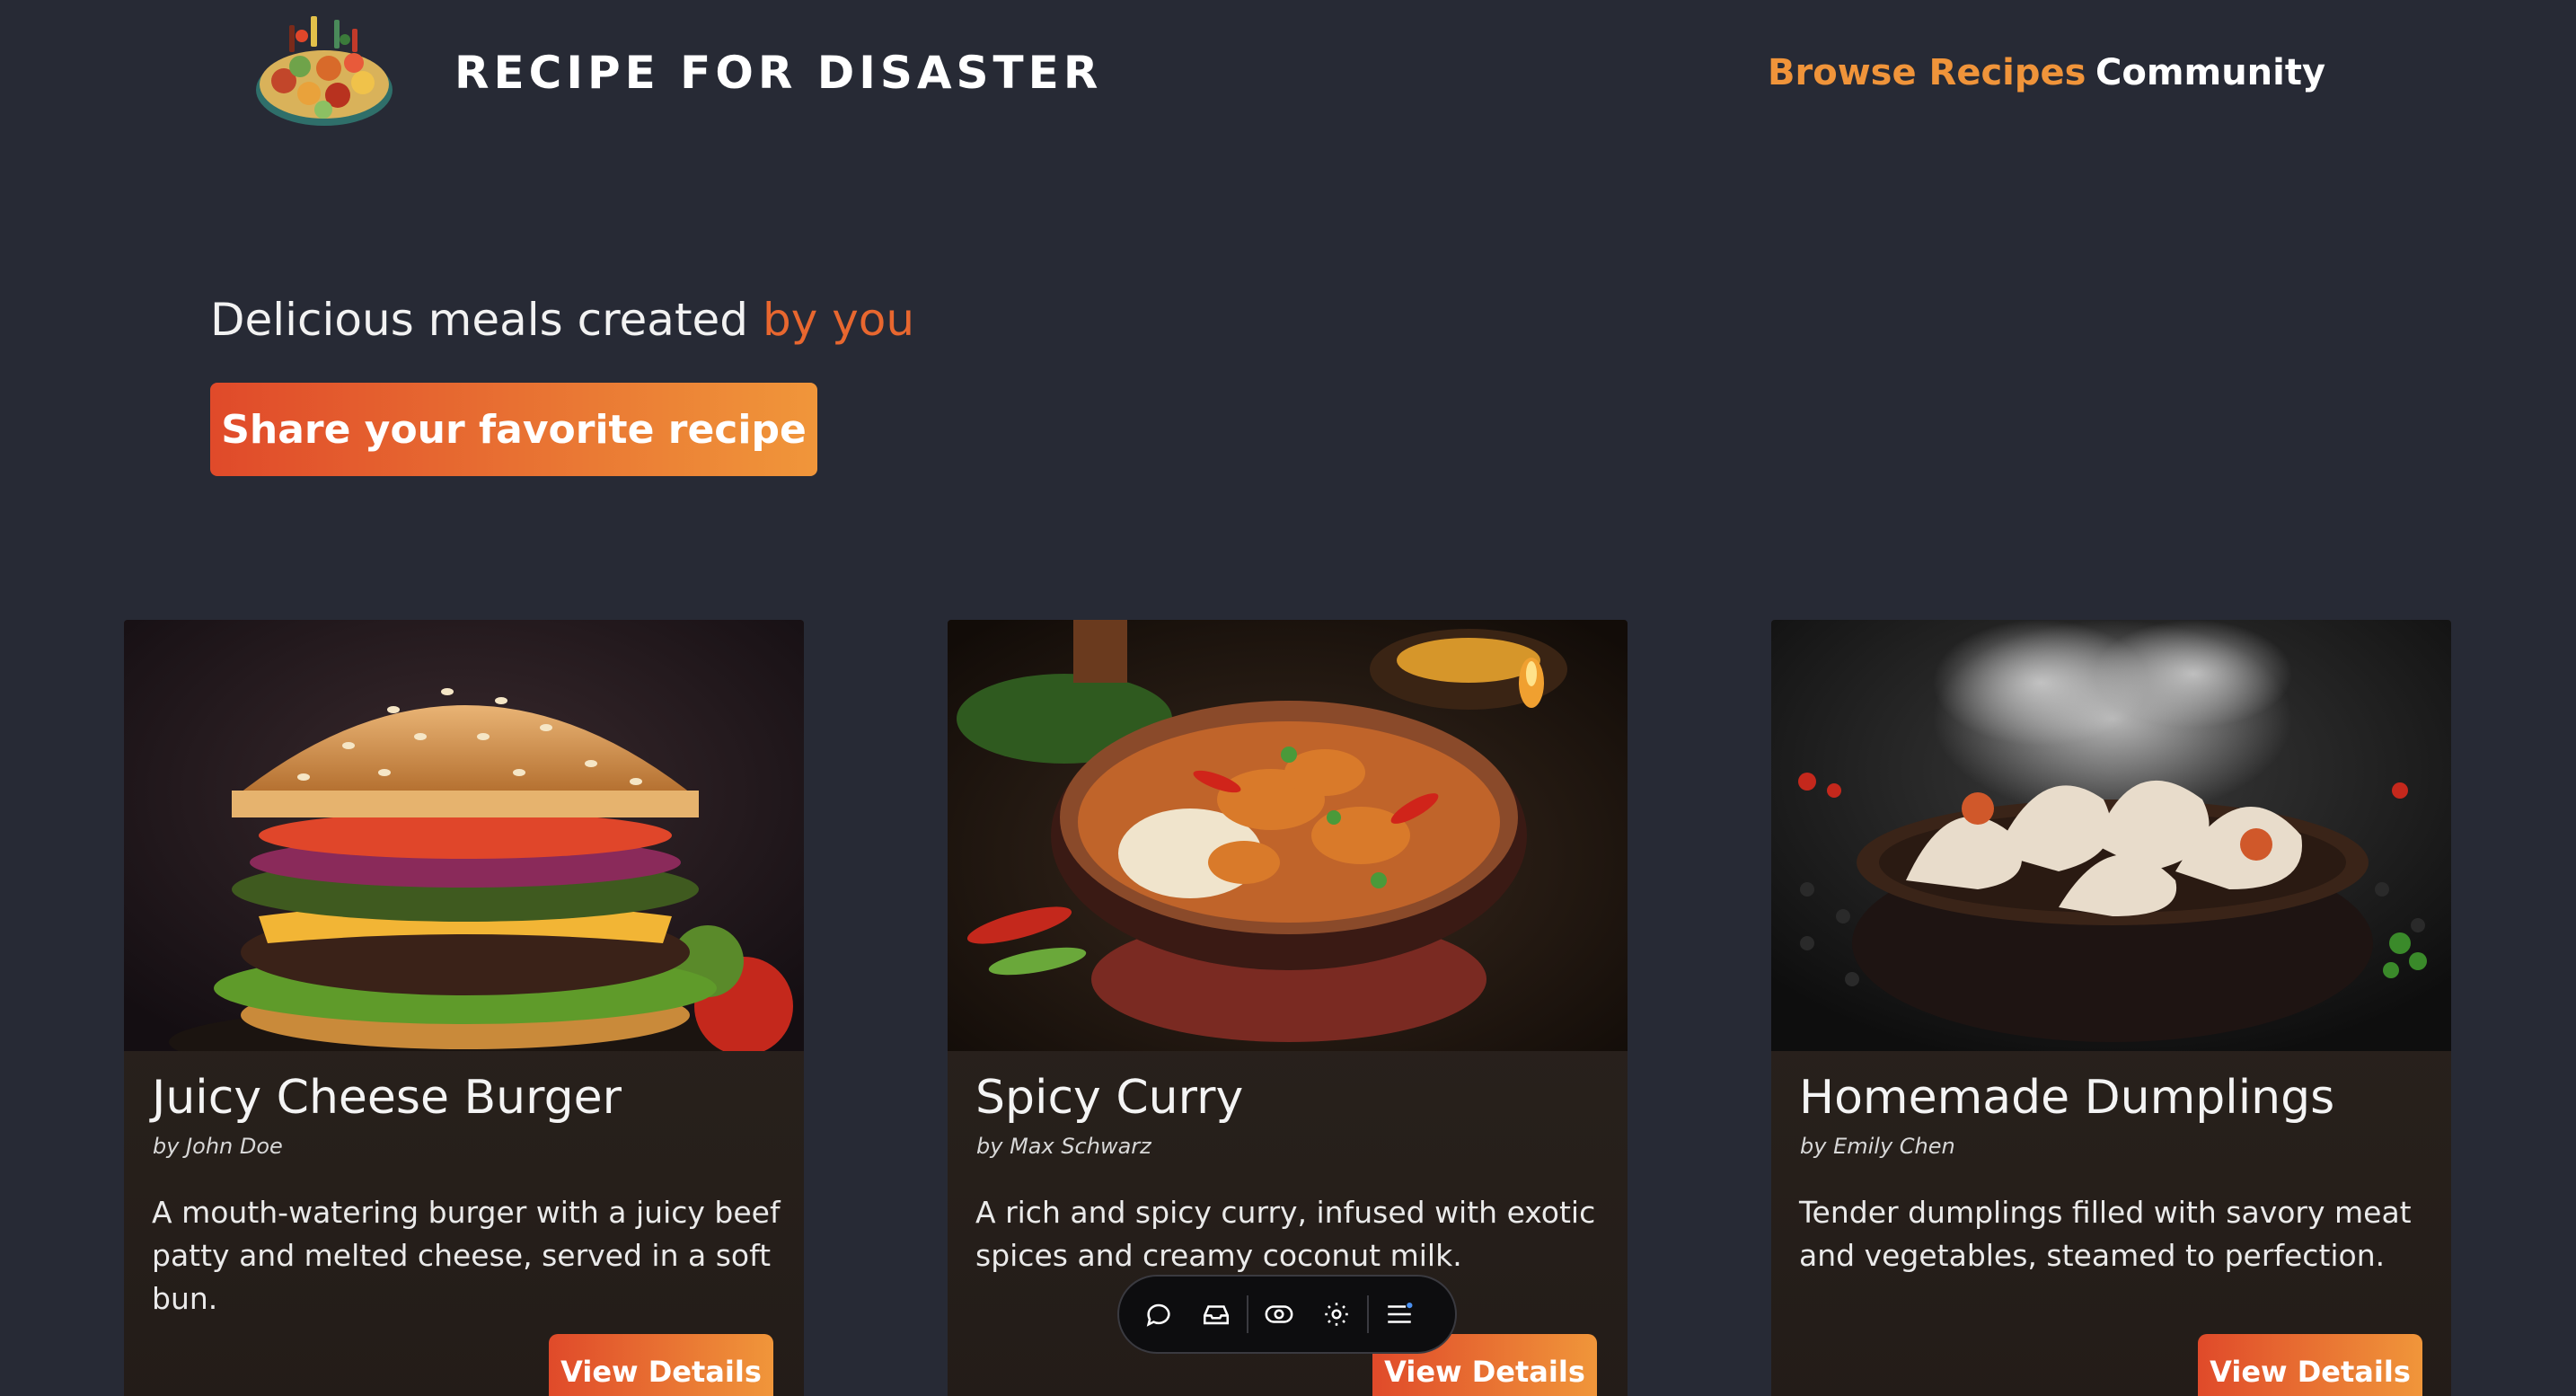  I want to click on nav-community: Community, so click(2210, 73).